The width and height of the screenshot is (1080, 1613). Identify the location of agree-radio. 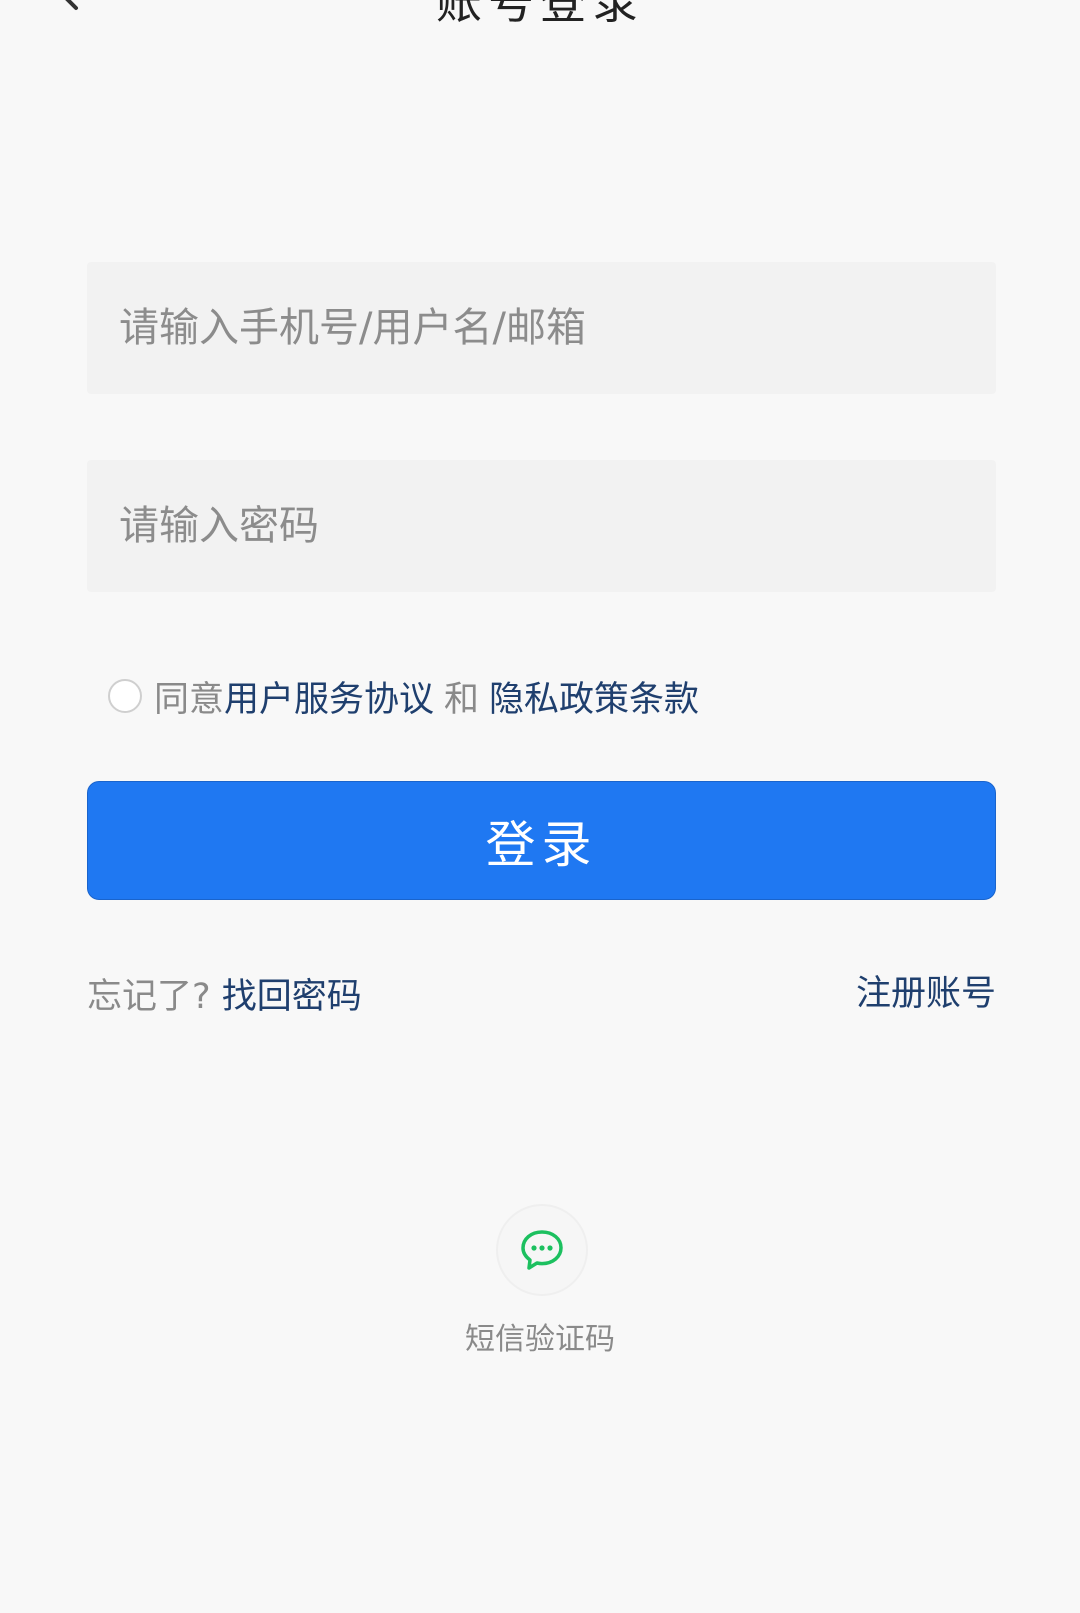
(125, 696).